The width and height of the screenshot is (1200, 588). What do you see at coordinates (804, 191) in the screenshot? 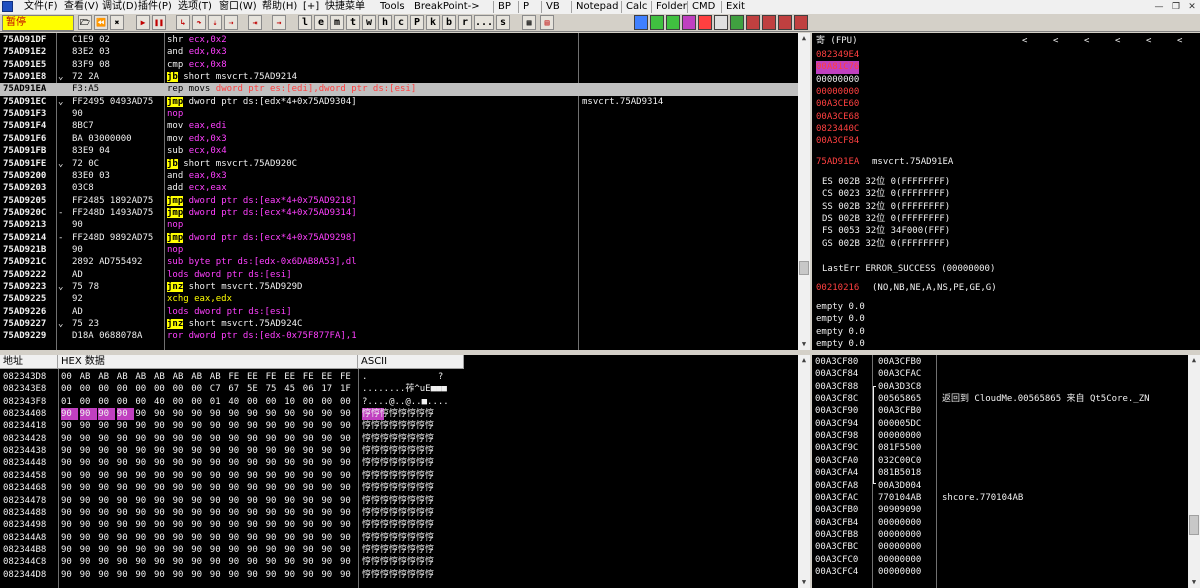
I see `disassembly-scrollbar: ▲ ▼` at bounding box center [804, 191].